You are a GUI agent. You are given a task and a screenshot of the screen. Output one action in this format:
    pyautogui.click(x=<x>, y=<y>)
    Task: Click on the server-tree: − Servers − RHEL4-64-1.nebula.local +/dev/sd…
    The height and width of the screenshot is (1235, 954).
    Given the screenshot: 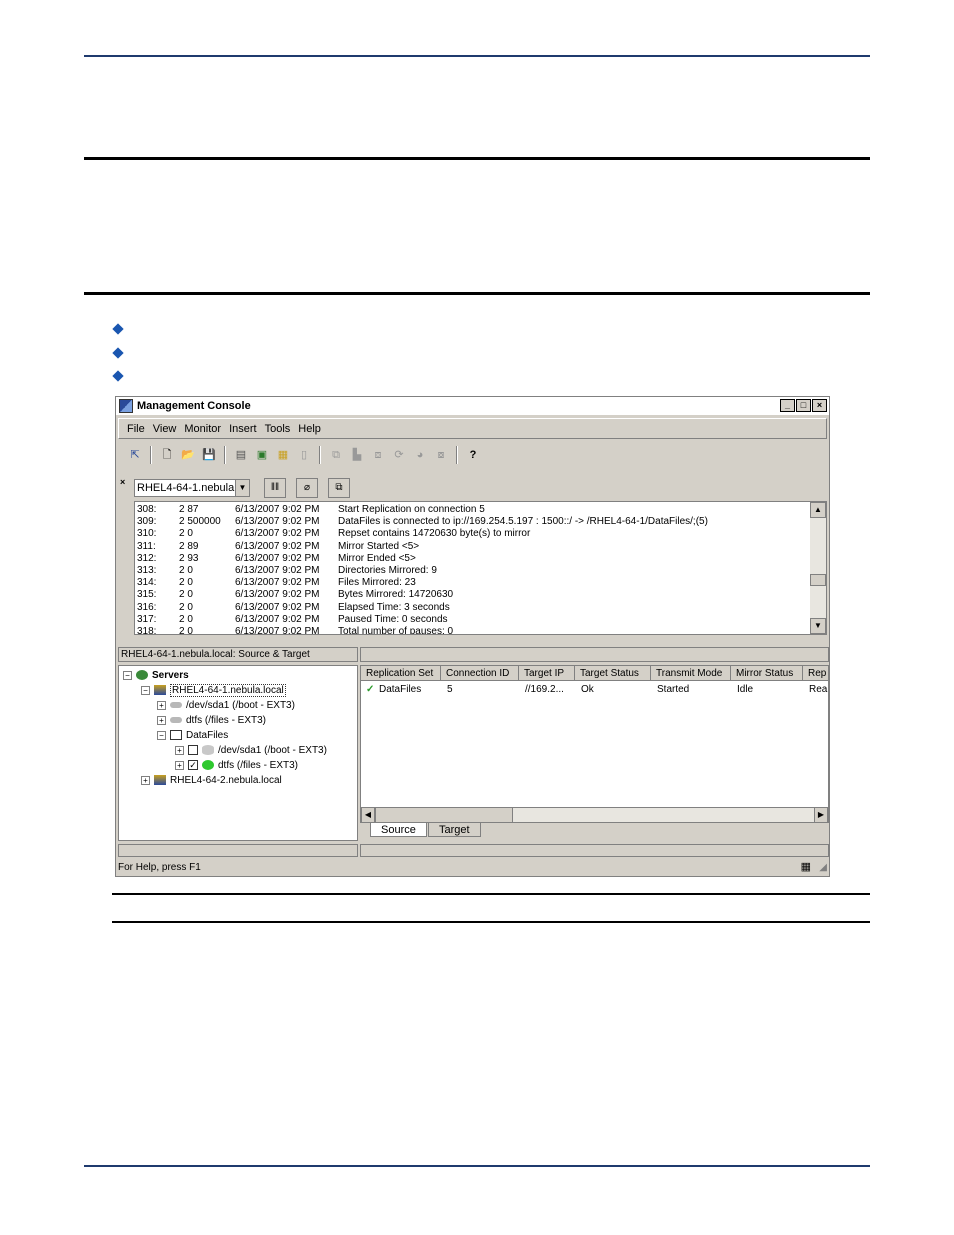 What is the action you would take?
    pyautogui.click(x=238, y=753)
    